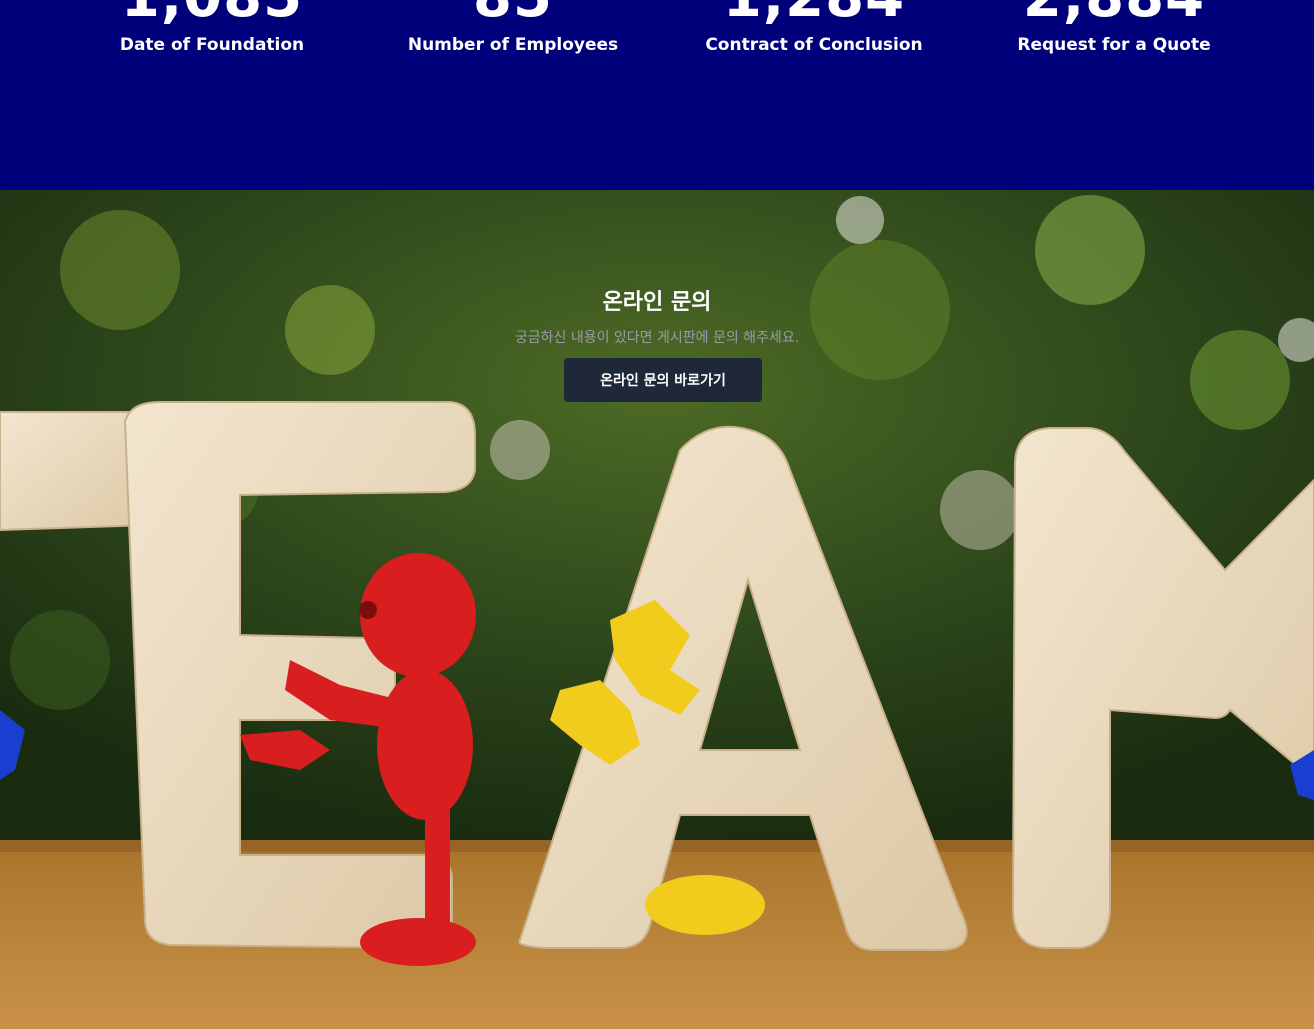  I want to click on stat-label: Contract of Conclusion, so click(814, 45).